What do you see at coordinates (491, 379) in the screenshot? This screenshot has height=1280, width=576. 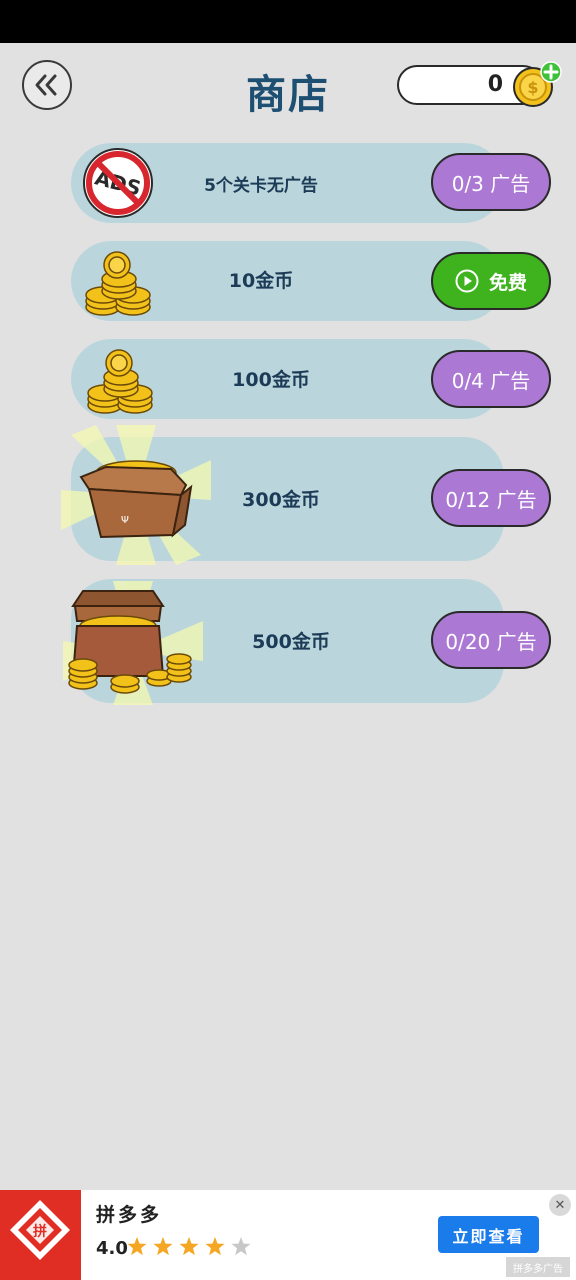 I see `watch-ad-button: 0/4 广告` at bounding box center [491, 379].